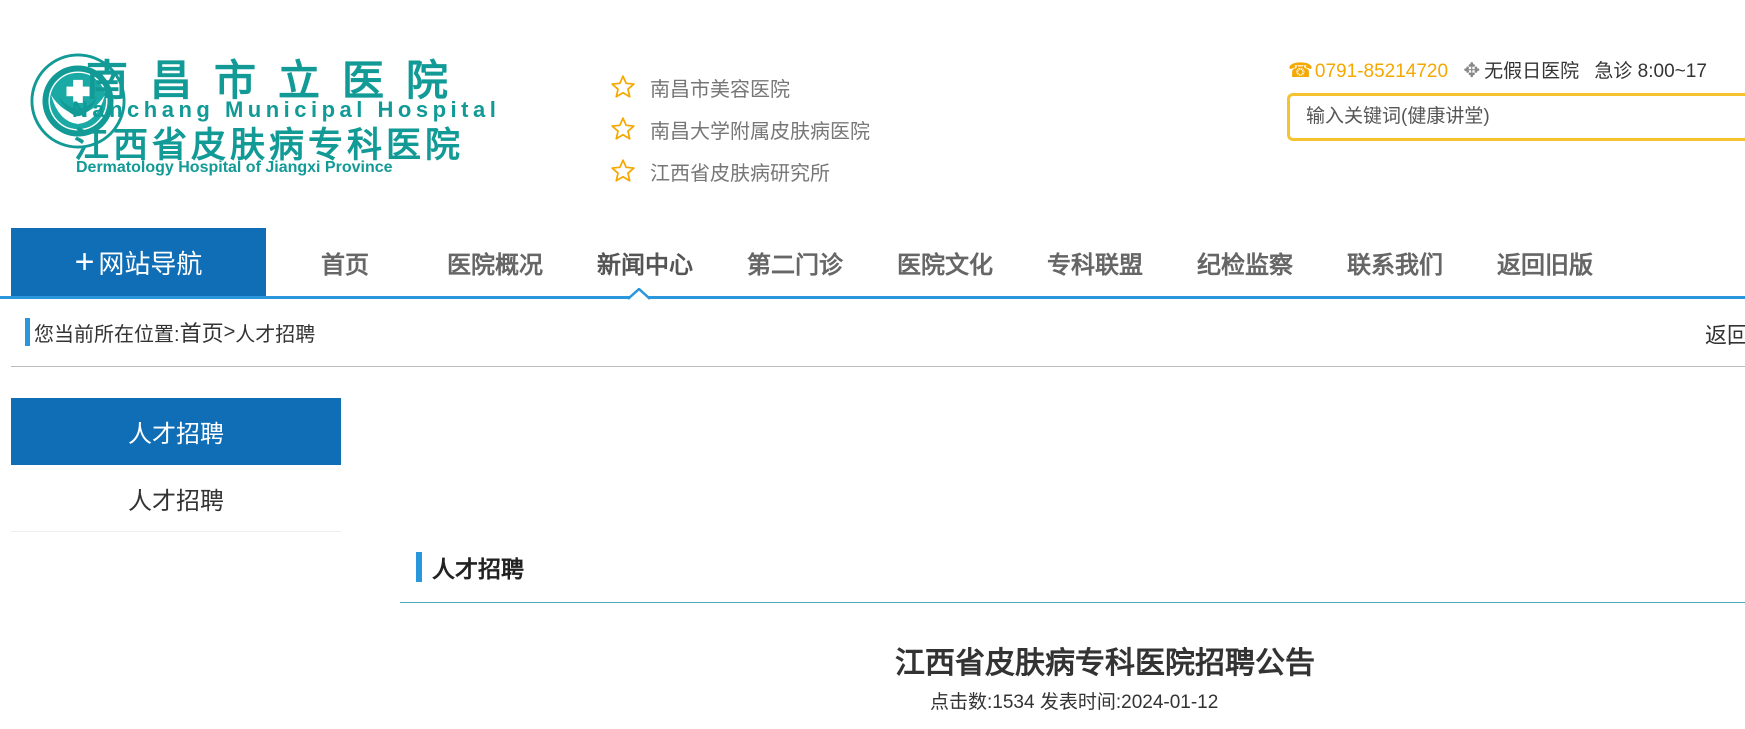  What do you see at coordinates (1545, 262) in the screenshot?
I see `nav-item-old-version: 返回旧版` at bounding box center [1545, 262].